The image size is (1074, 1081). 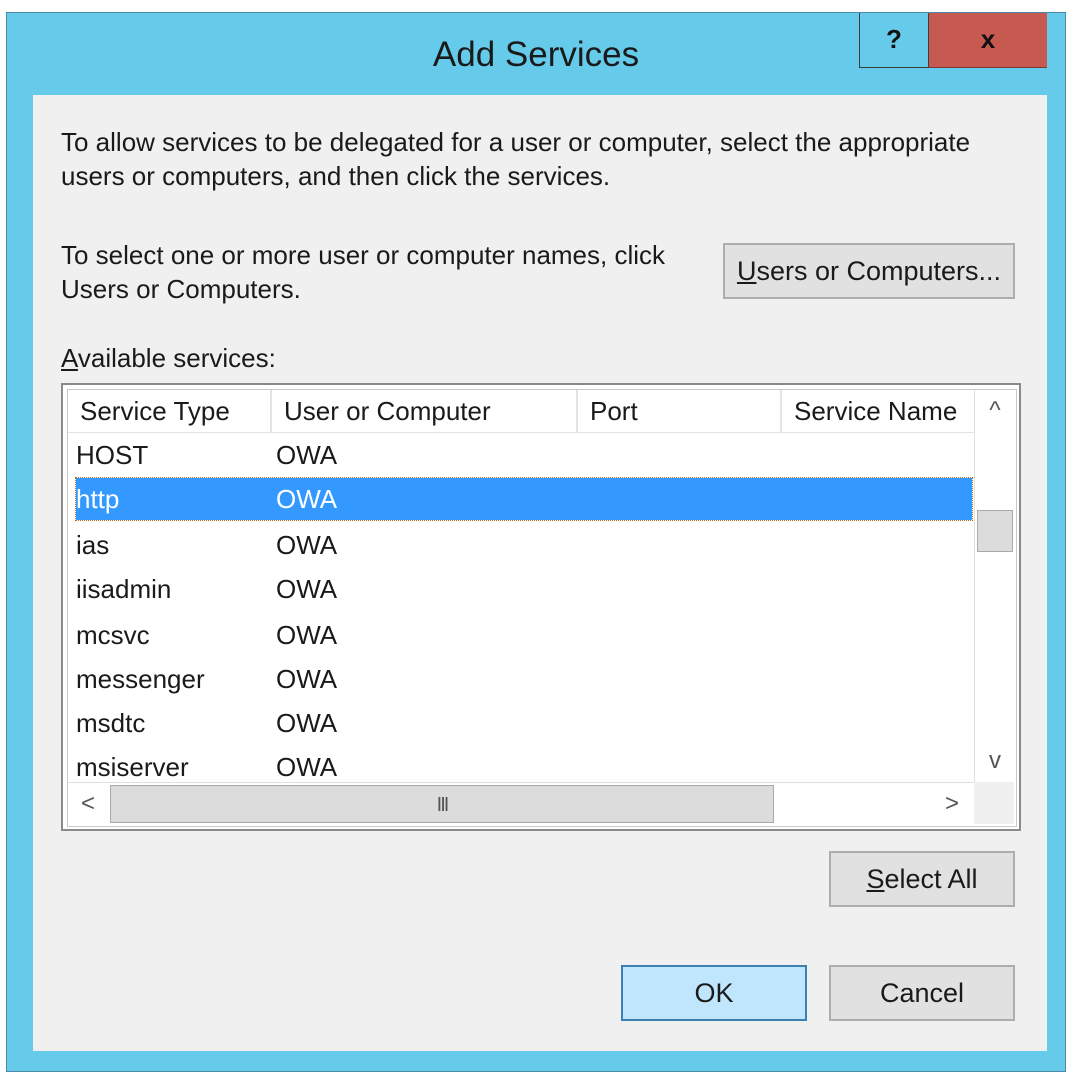 I want to click on help-icon: ?, so click(x=894, y=39).